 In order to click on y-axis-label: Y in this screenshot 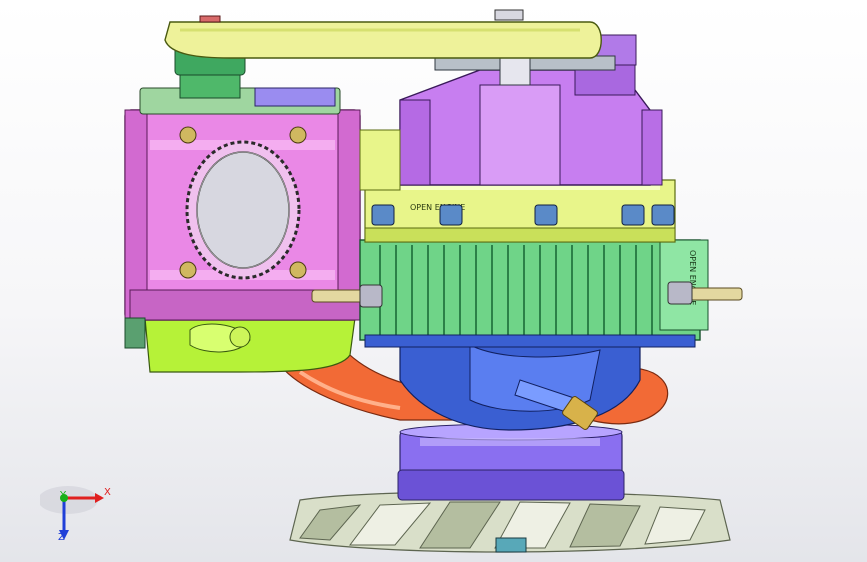, I will do `click(63, 495)`.